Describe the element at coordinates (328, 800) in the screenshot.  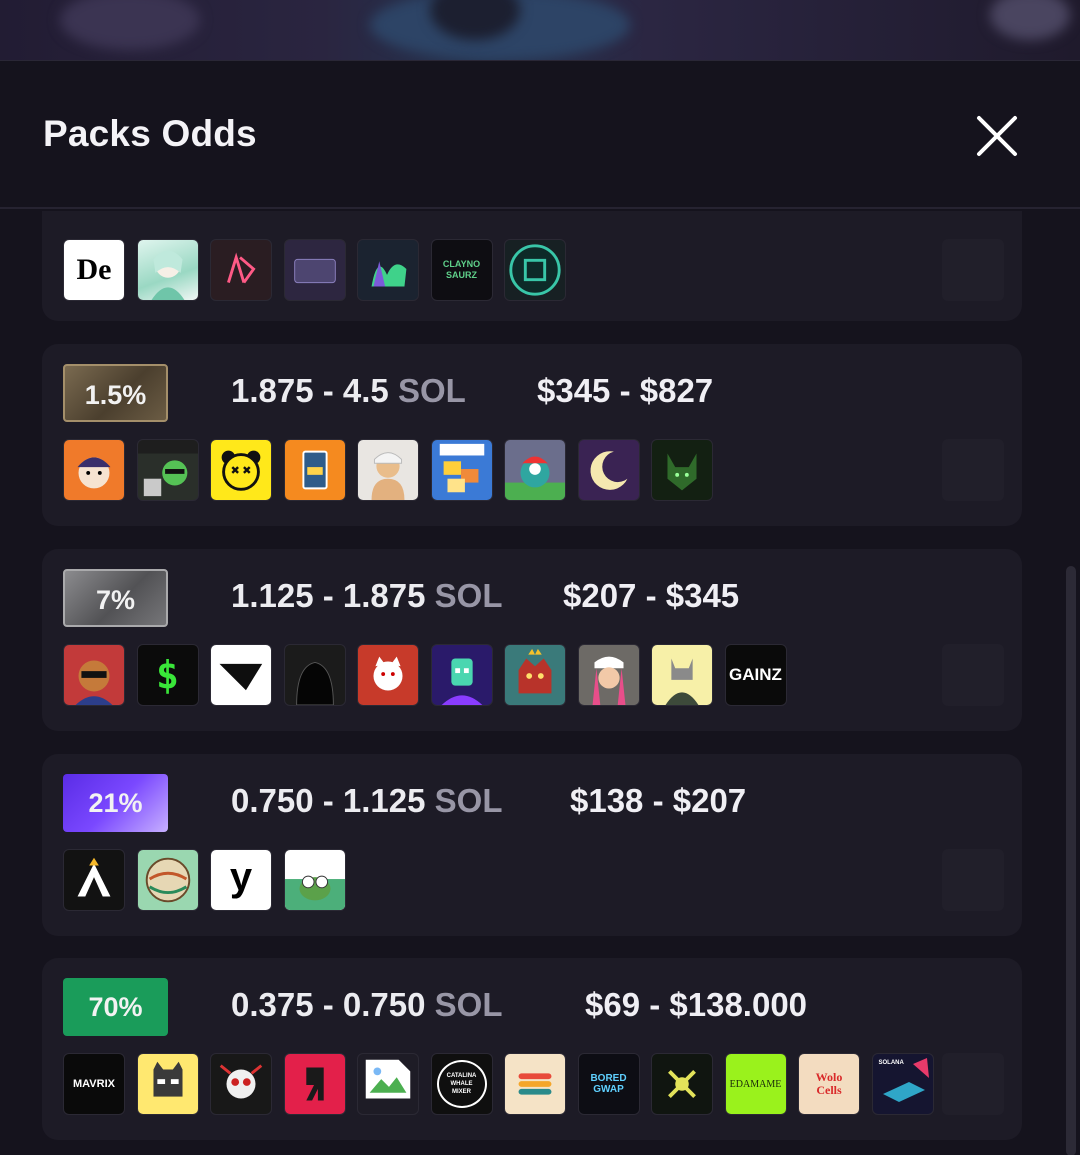
I see `sol-range-value: 0.750 - 1.125` at that location.